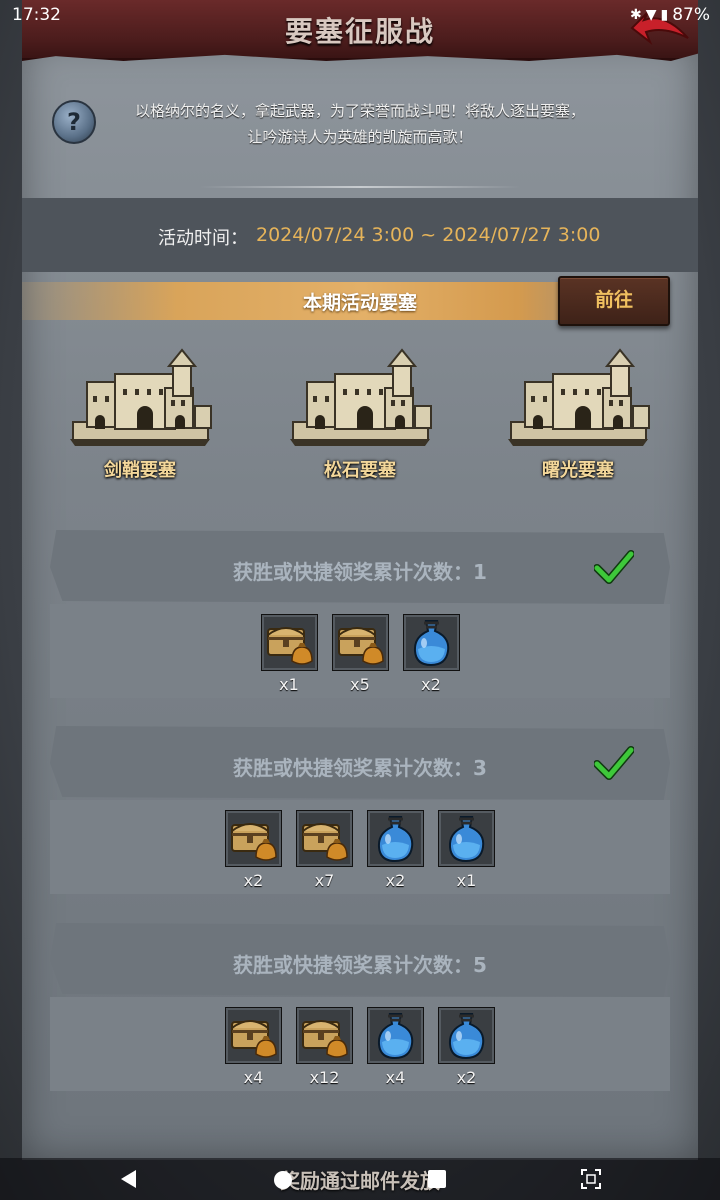  I want to click on wifi-icon: ▼, so click(651, 15).